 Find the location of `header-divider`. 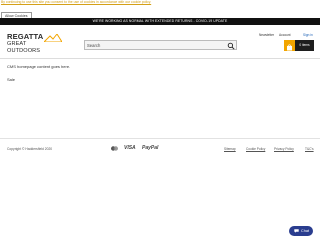

header-divider is located at coordinates (160, 58).